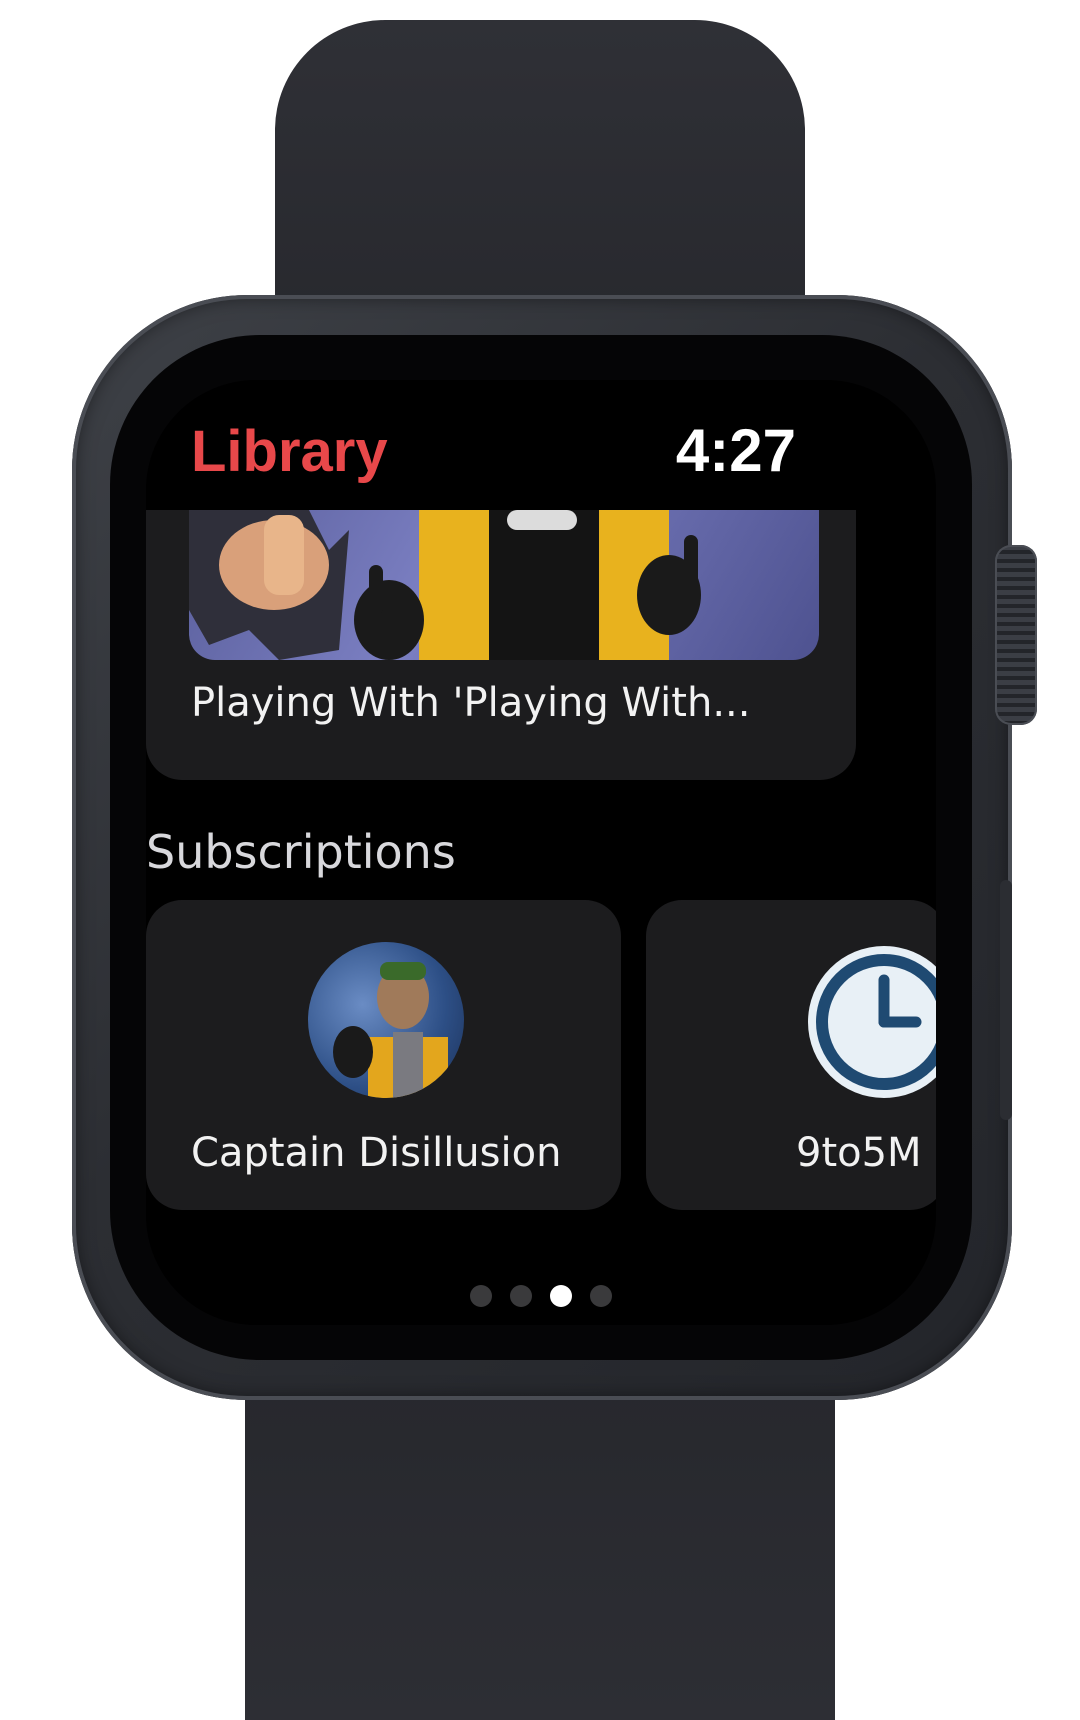 This screenshot has height=1720, width=1080. I want to click on video-thumbnail-art, so click(445, 585).